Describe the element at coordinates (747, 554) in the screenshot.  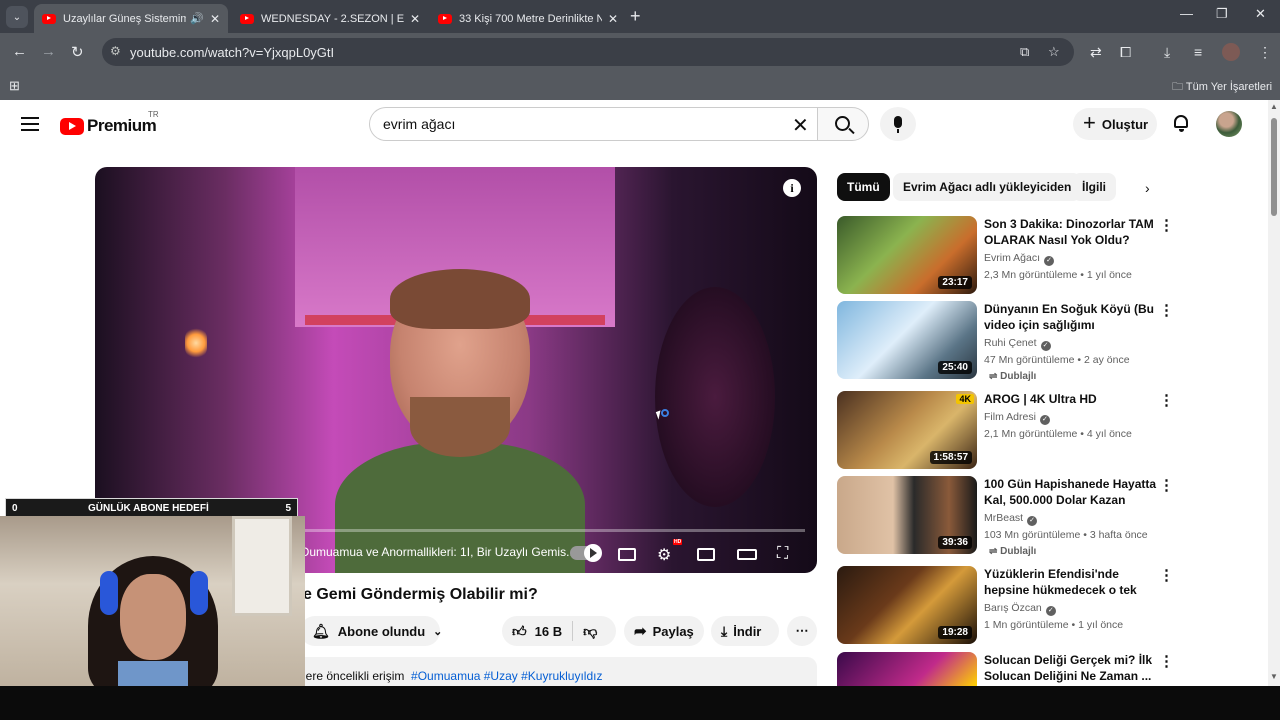
I see `theater-mode-icon` at that location.